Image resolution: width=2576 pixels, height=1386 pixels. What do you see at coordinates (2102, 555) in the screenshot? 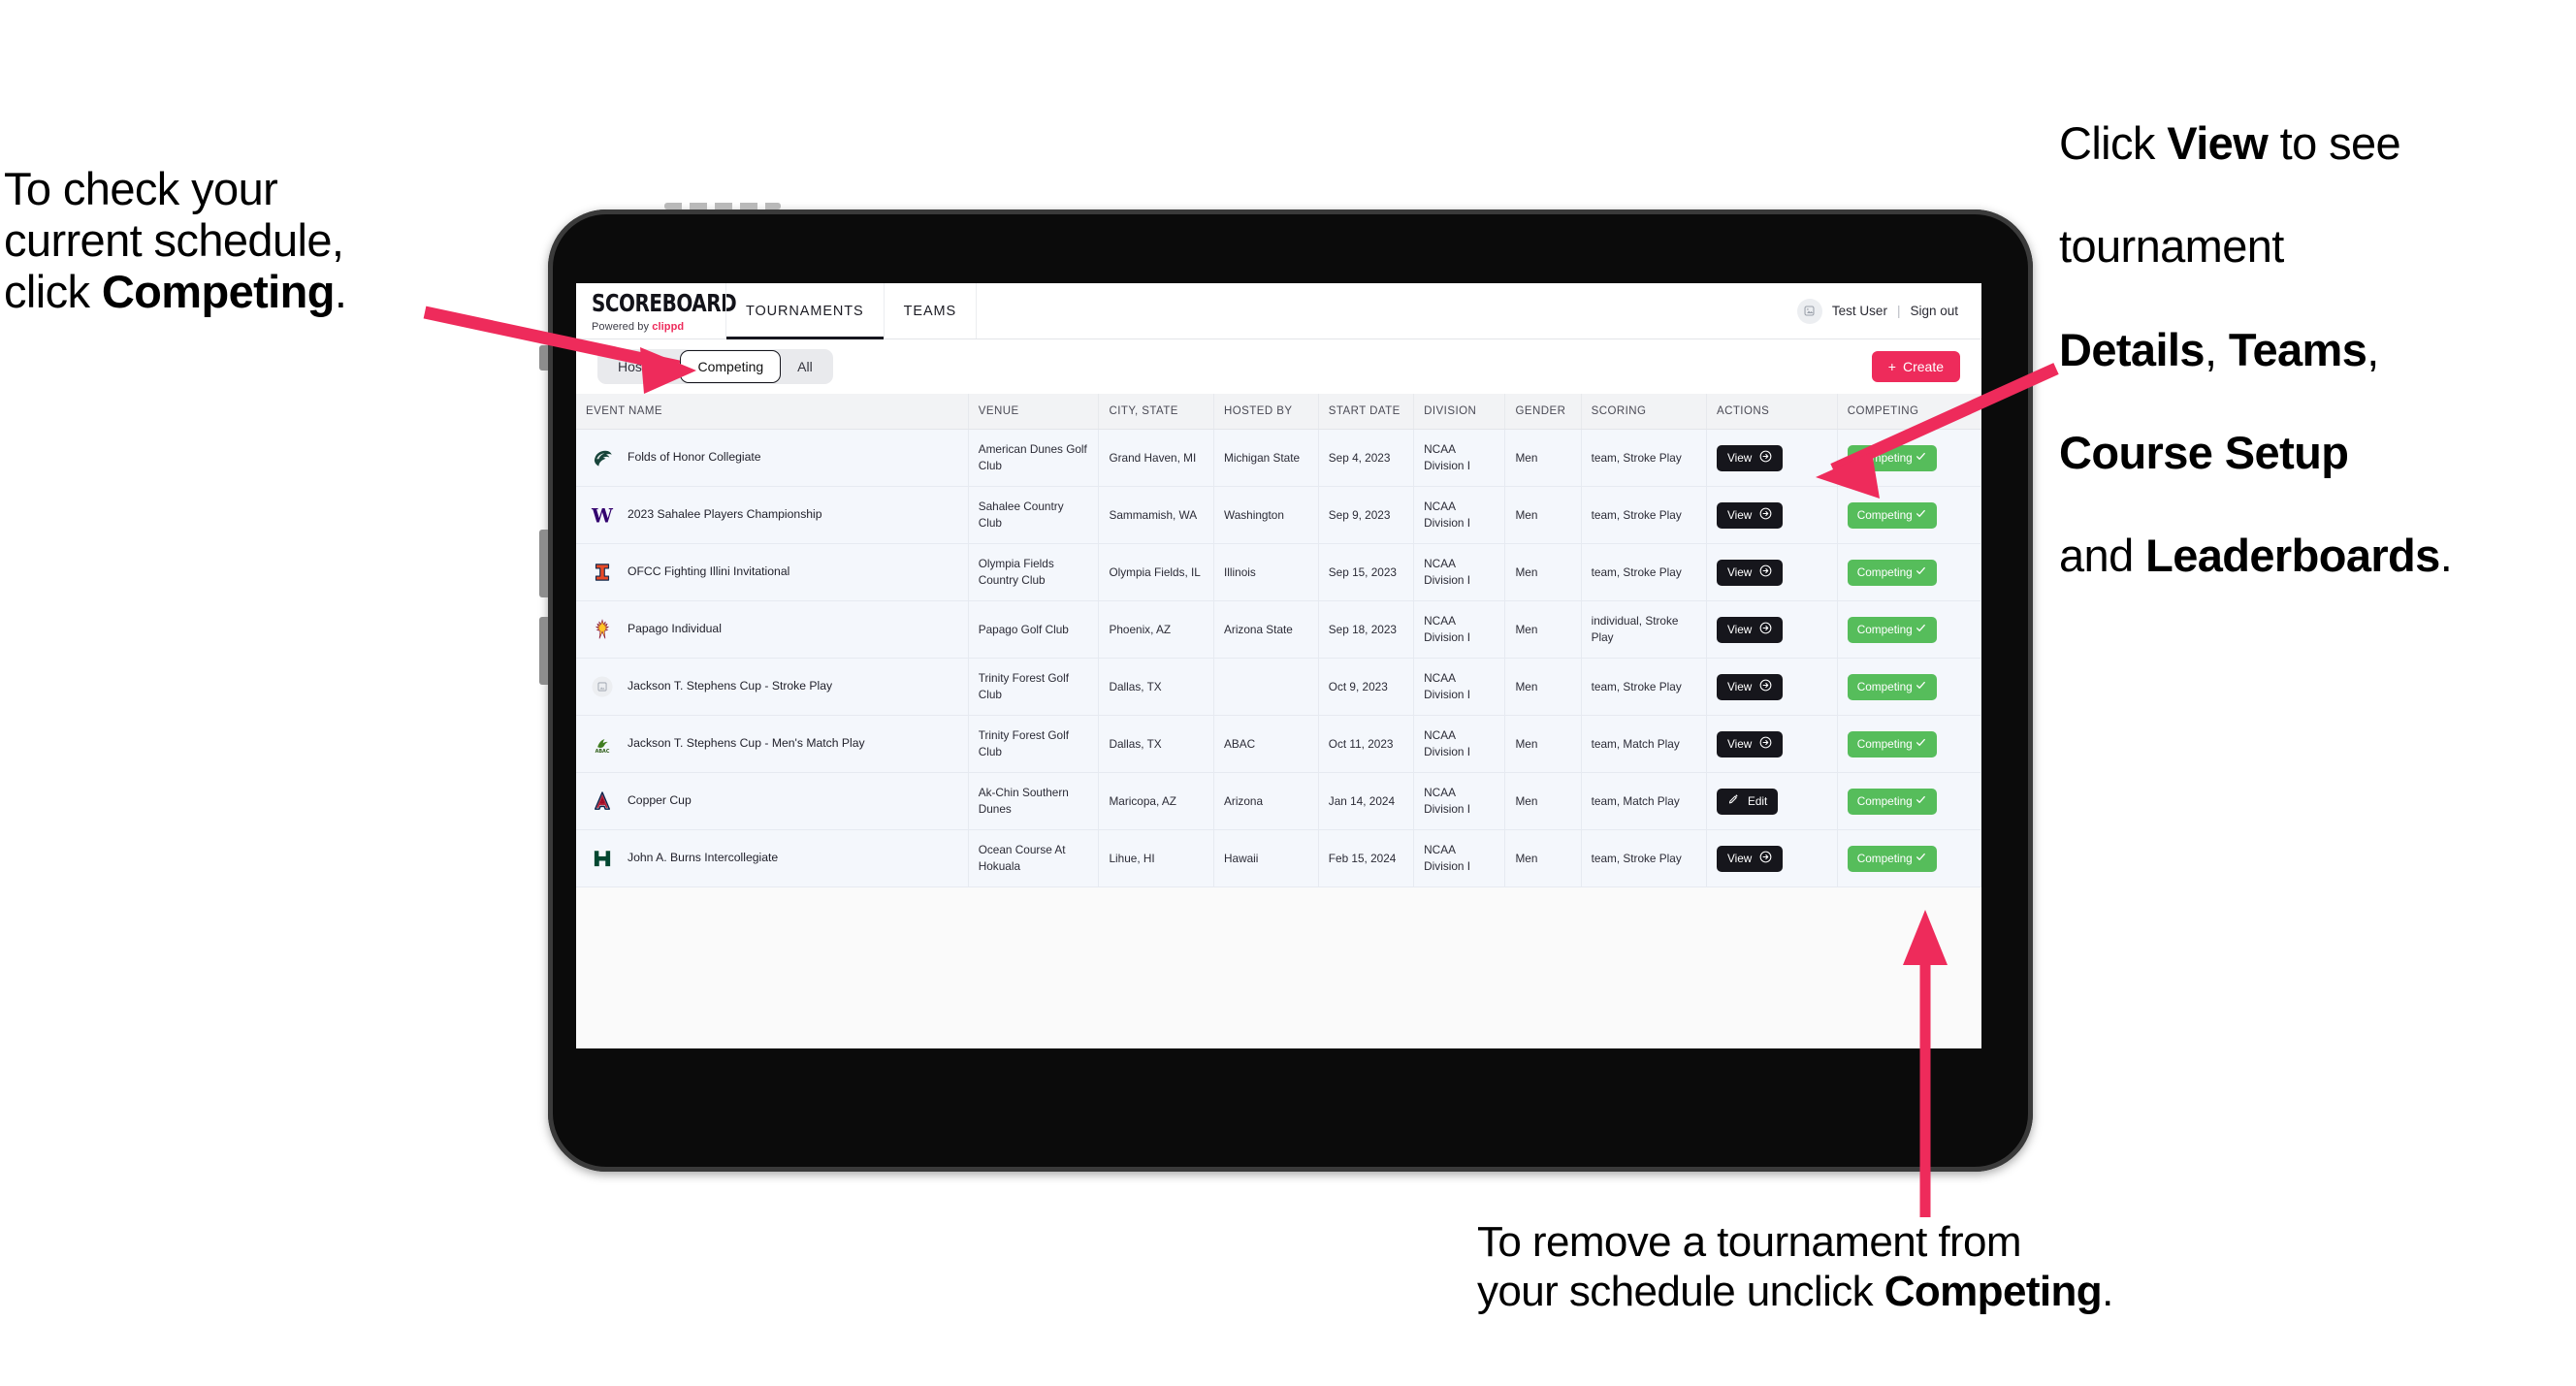
I see `anno-r-l5-pre: and` at bounding box center [2102, 555].